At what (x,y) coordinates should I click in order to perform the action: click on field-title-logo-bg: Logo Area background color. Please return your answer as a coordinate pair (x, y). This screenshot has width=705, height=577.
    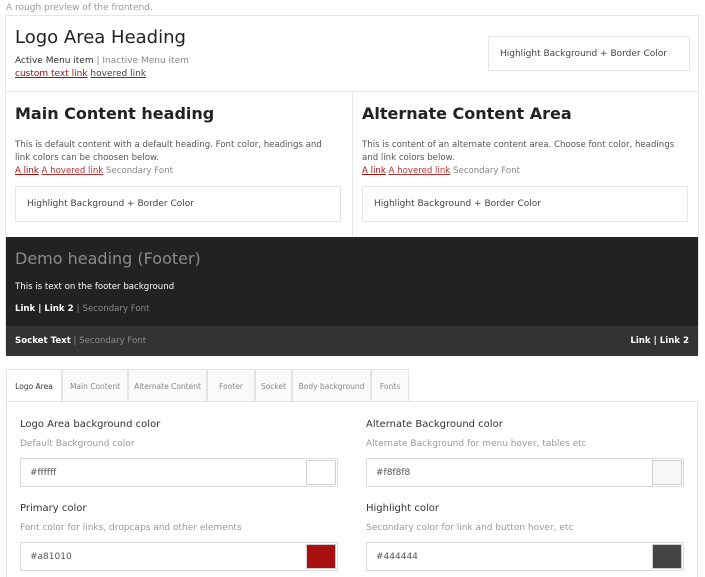
    Looking at the image, I should click on (90, 424).